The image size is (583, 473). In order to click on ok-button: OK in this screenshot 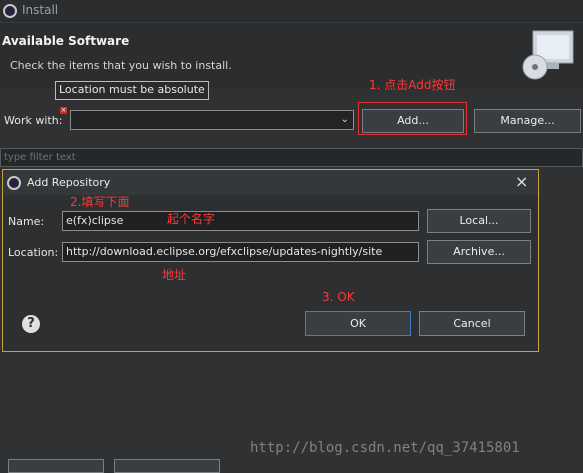, I will do `click(358, 323)`.